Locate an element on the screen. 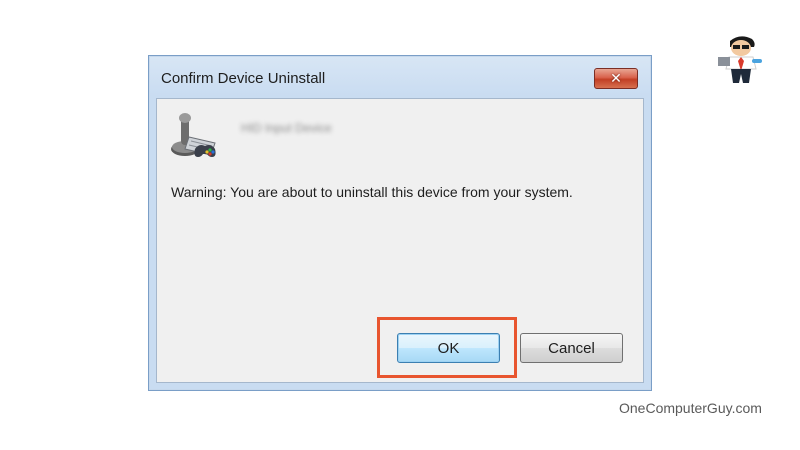 This screenshot has height=450, width=800. close-button: ✕ is located at coordinates (616, 78).